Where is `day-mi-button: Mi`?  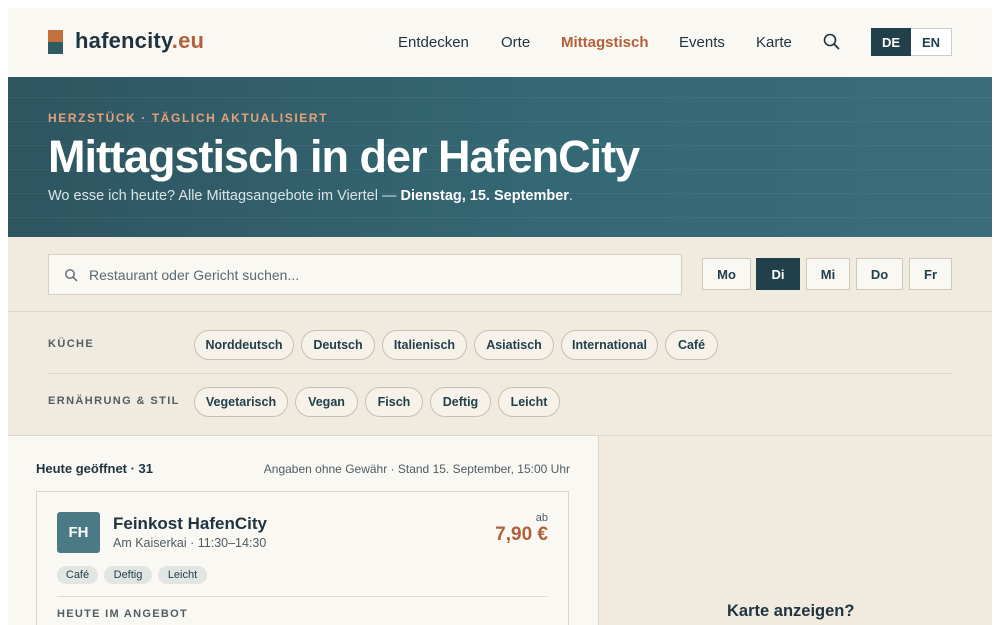 day-mi-button: Mi is located at coordinates (828, 274).